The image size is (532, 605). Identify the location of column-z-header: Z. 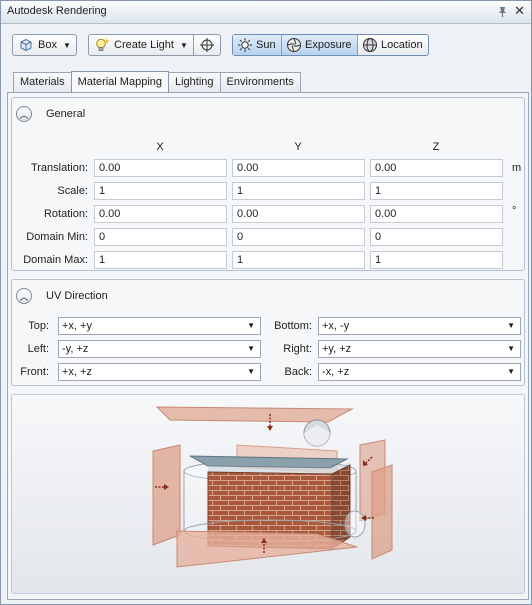
(436, 147).